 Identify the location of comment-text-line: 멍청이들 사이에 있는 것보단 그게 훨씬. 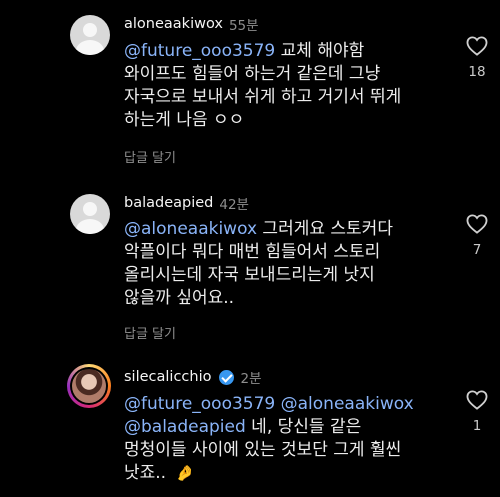
(263, 450).